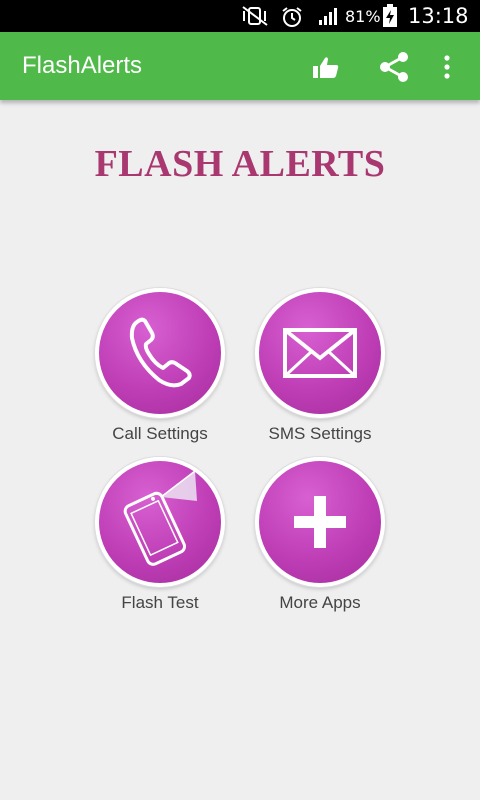  I want to click on call-settings-label: Call Settings, so click(160, 433).